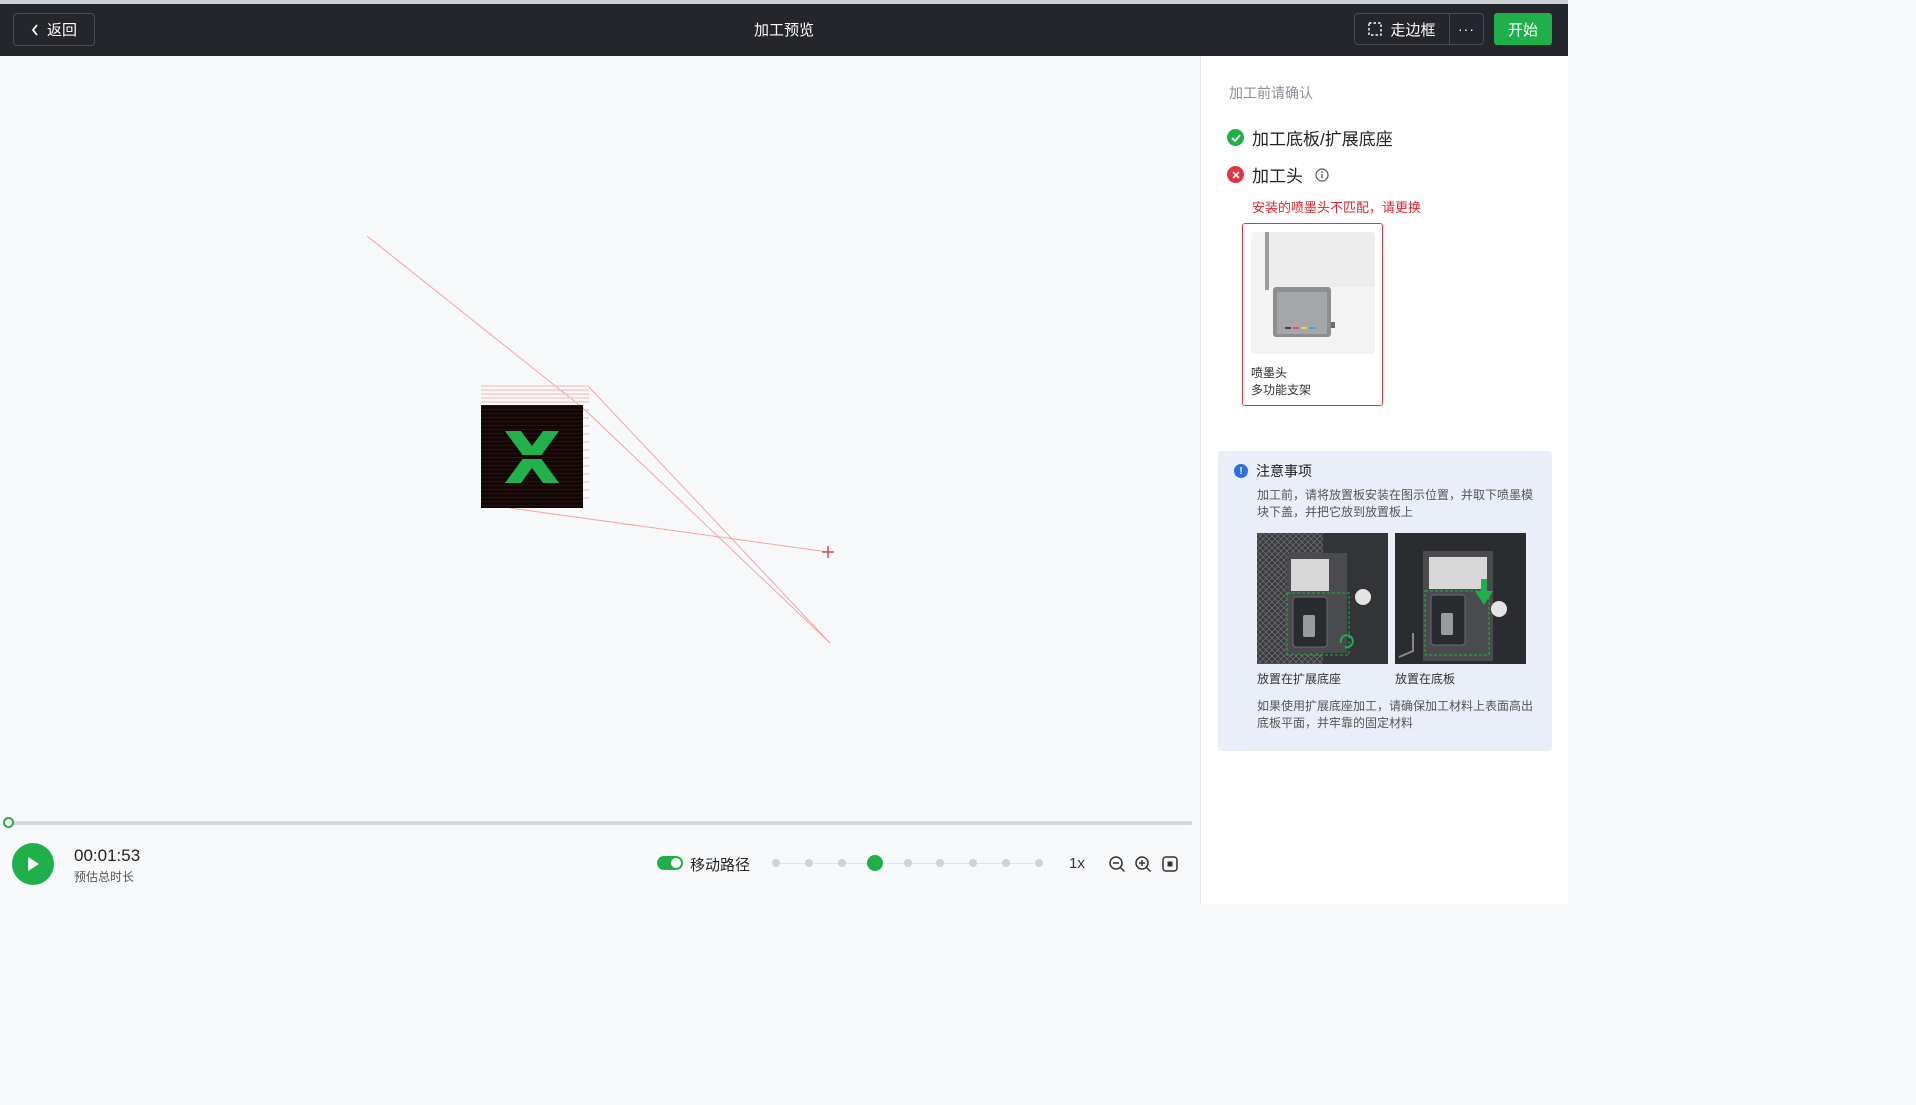 Image resolution: width=1916 pixels, height=1105 pixels. I want to click on page-title: 加工预览, so click(783, 30).